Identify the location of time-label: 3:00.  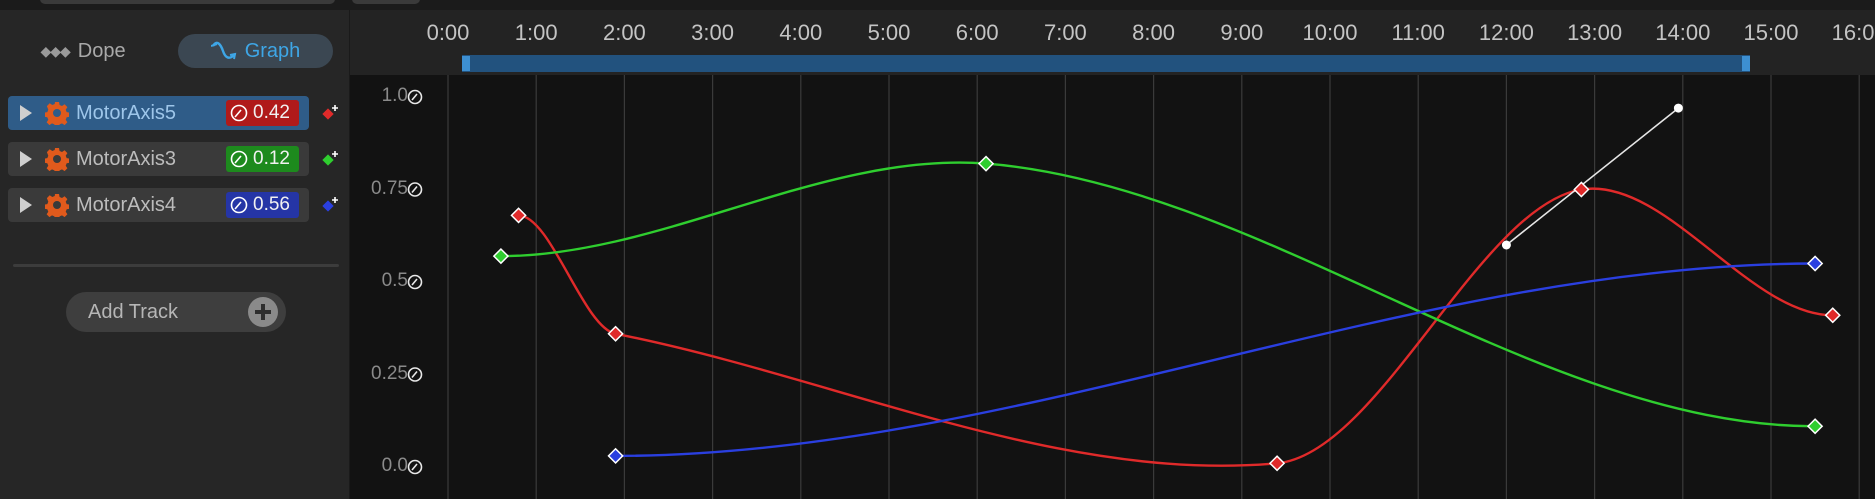
(713, 32).